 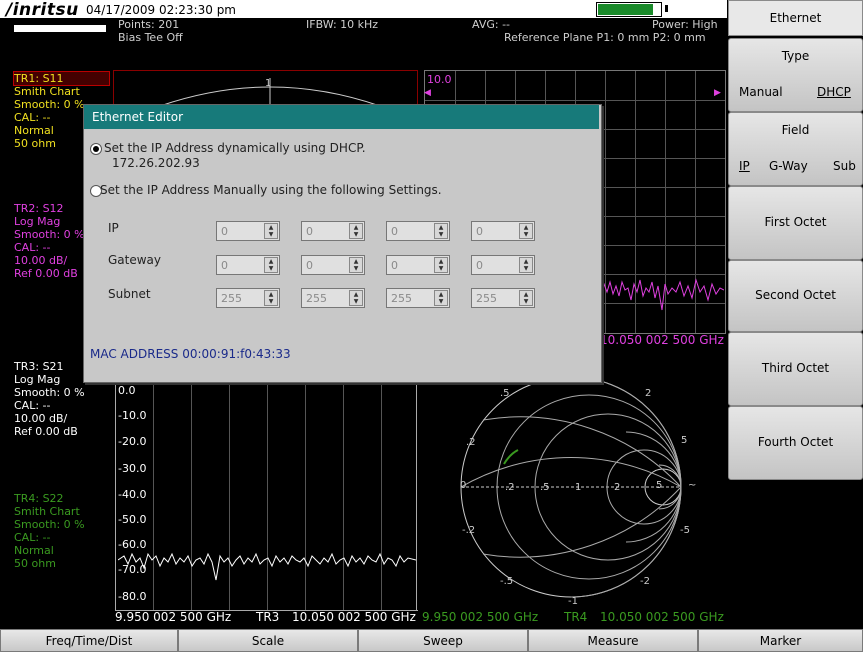 I want to click on tr3-ylabel-1: -10.0, so click(x=132, y=415).